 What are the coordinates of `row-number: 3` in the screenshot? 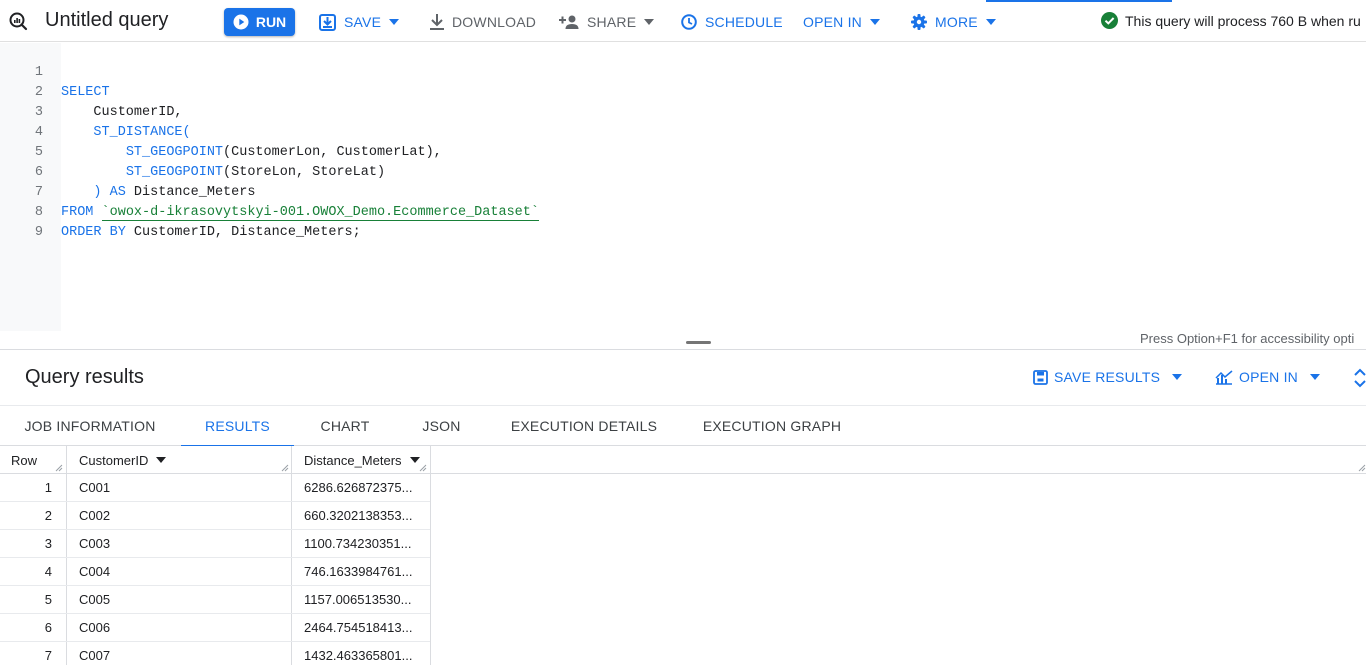 It's located at (48, 543).